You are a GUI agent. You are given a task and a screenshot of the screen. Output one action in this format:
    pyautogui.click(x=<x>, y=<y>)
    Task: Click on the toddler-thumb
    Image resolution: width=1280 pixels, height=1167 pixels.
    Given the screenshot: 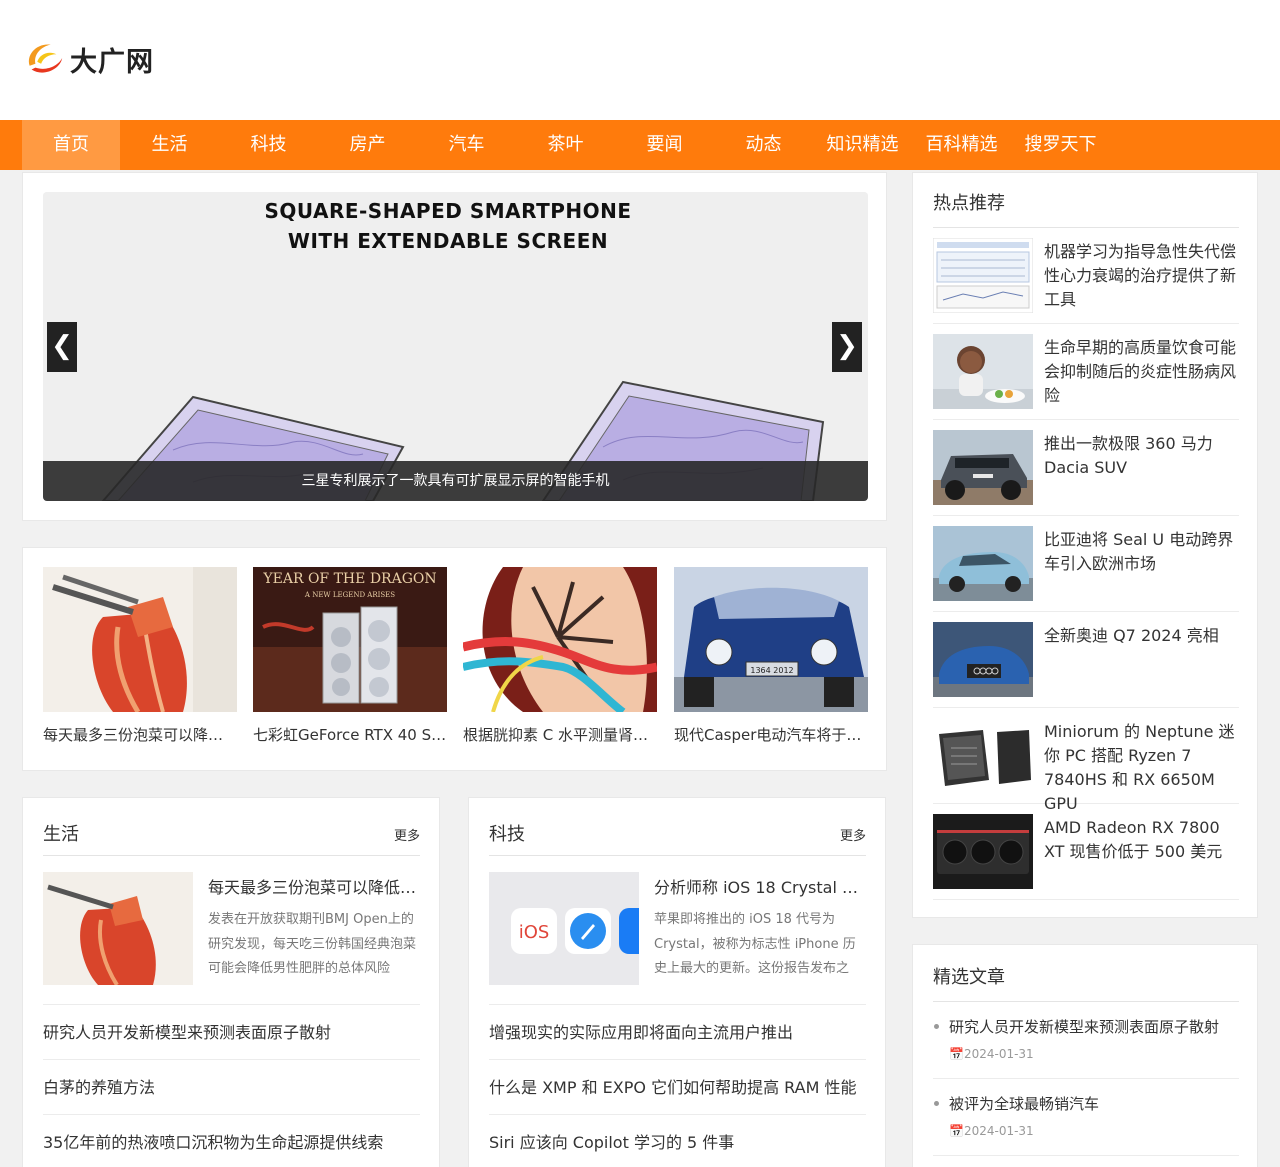 What is the action you would take?
    pyautogui.click(x=983, y=371)
    